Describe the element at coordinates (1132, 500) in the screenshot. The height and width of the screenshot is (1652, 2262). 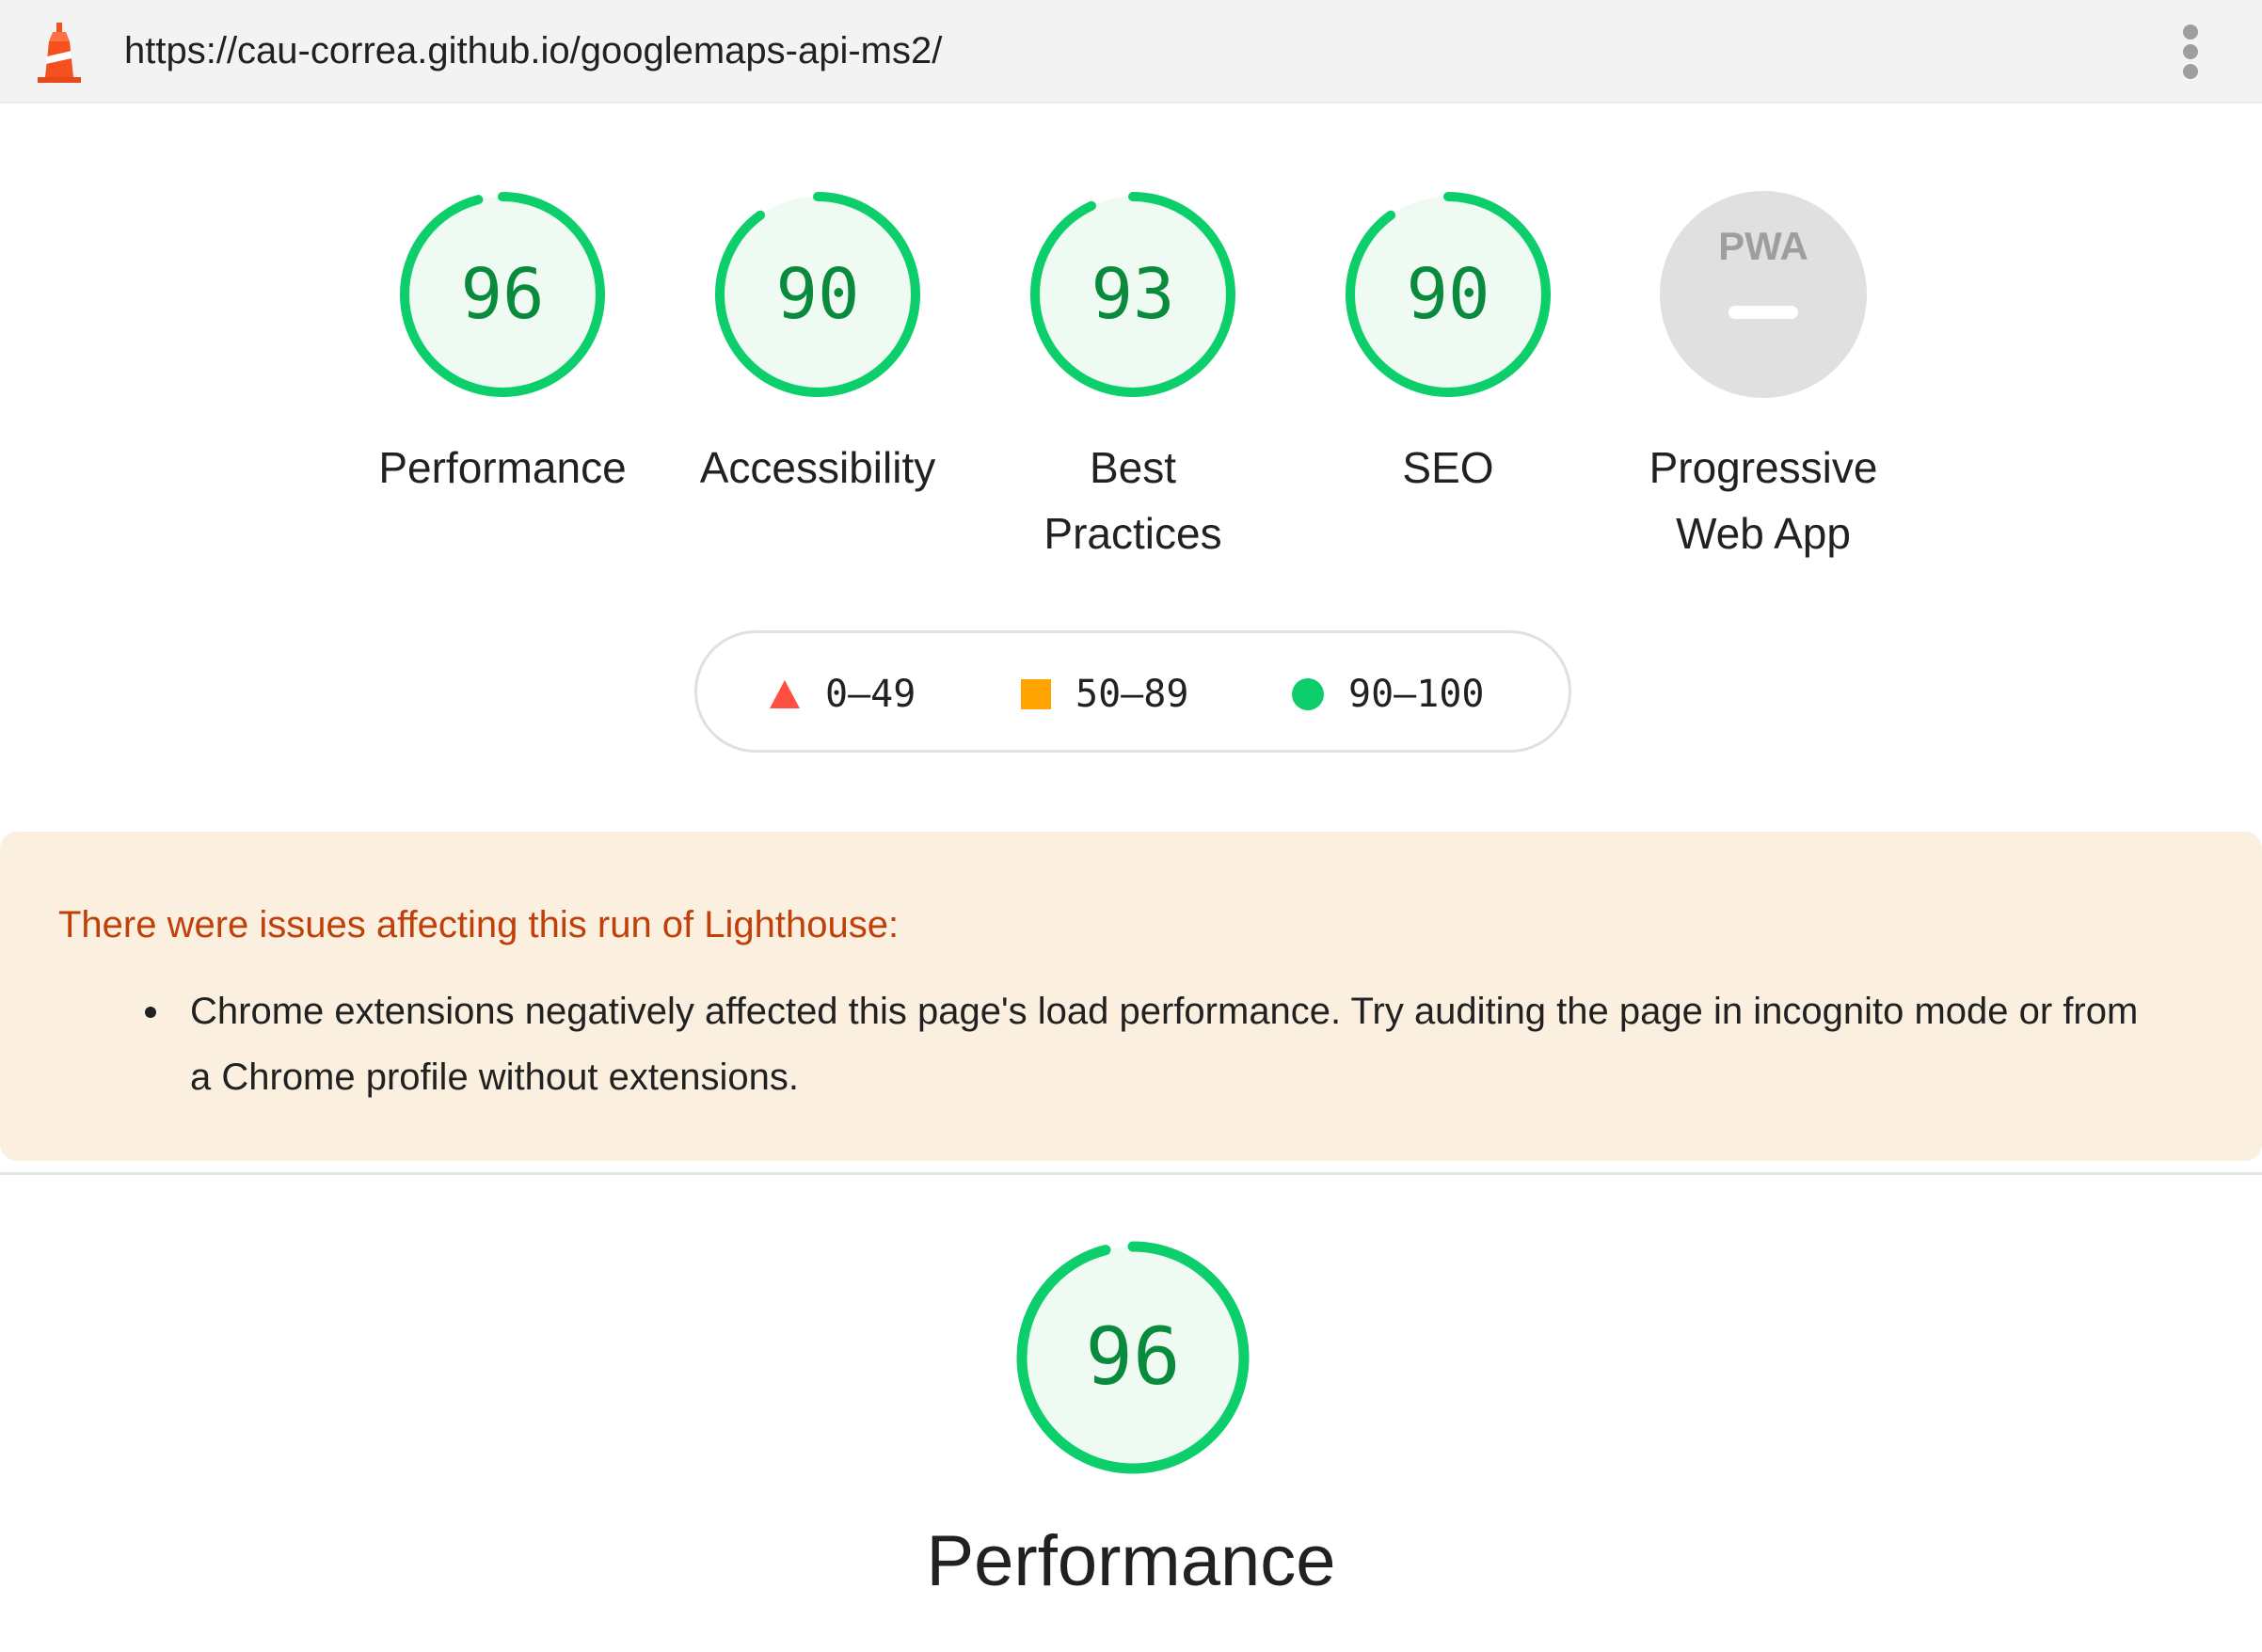
I see `category-label: Best Practices` at that location.